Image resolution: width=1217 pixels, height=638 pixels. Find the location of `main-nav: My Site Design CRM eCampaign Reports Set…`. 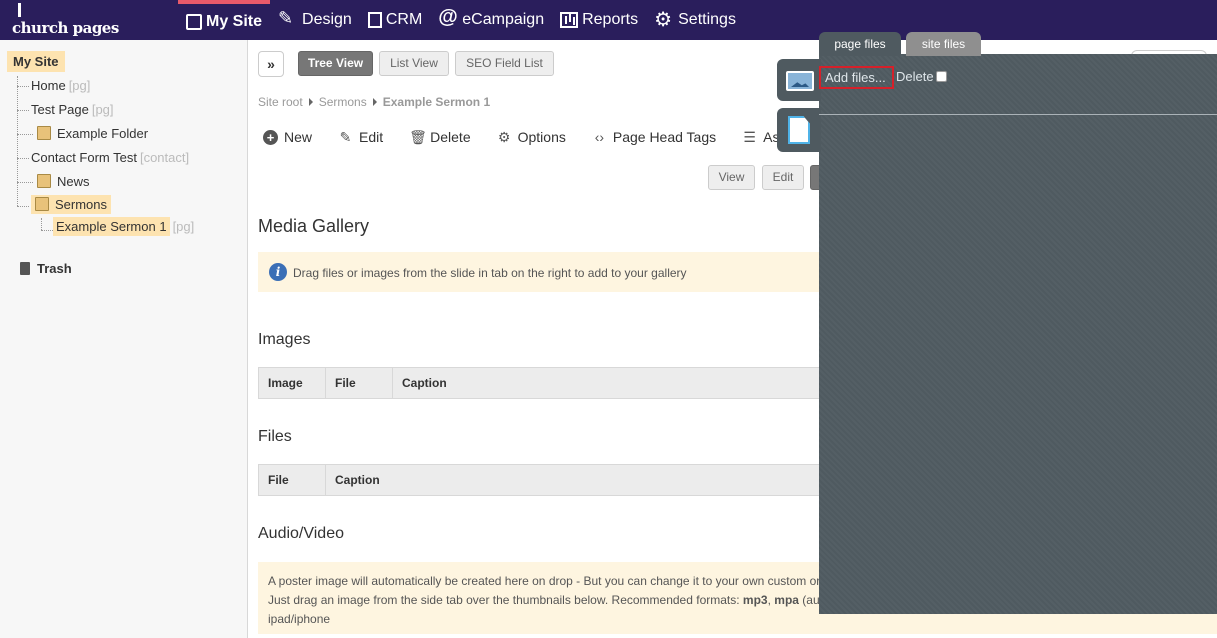

main-nav: My Site Design CRM eCampaign Reports Set… is located at coordinates (461, 20).